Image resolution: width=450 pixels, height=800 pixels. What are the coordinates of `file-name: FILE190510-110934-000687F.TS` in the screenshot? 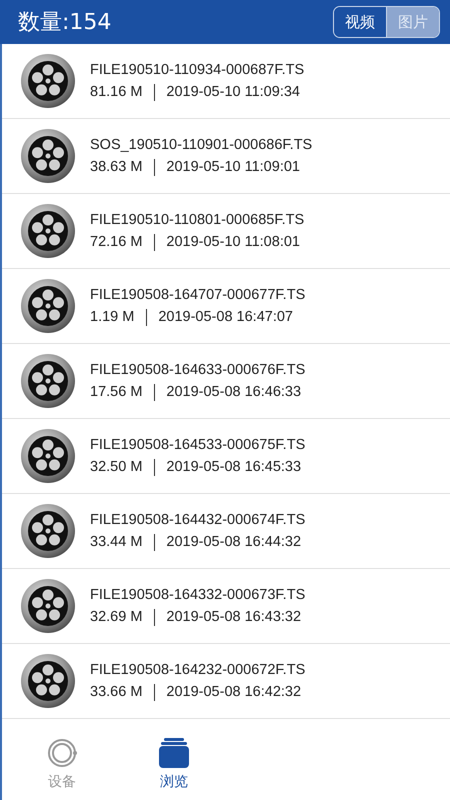 It's located at (197, 70).